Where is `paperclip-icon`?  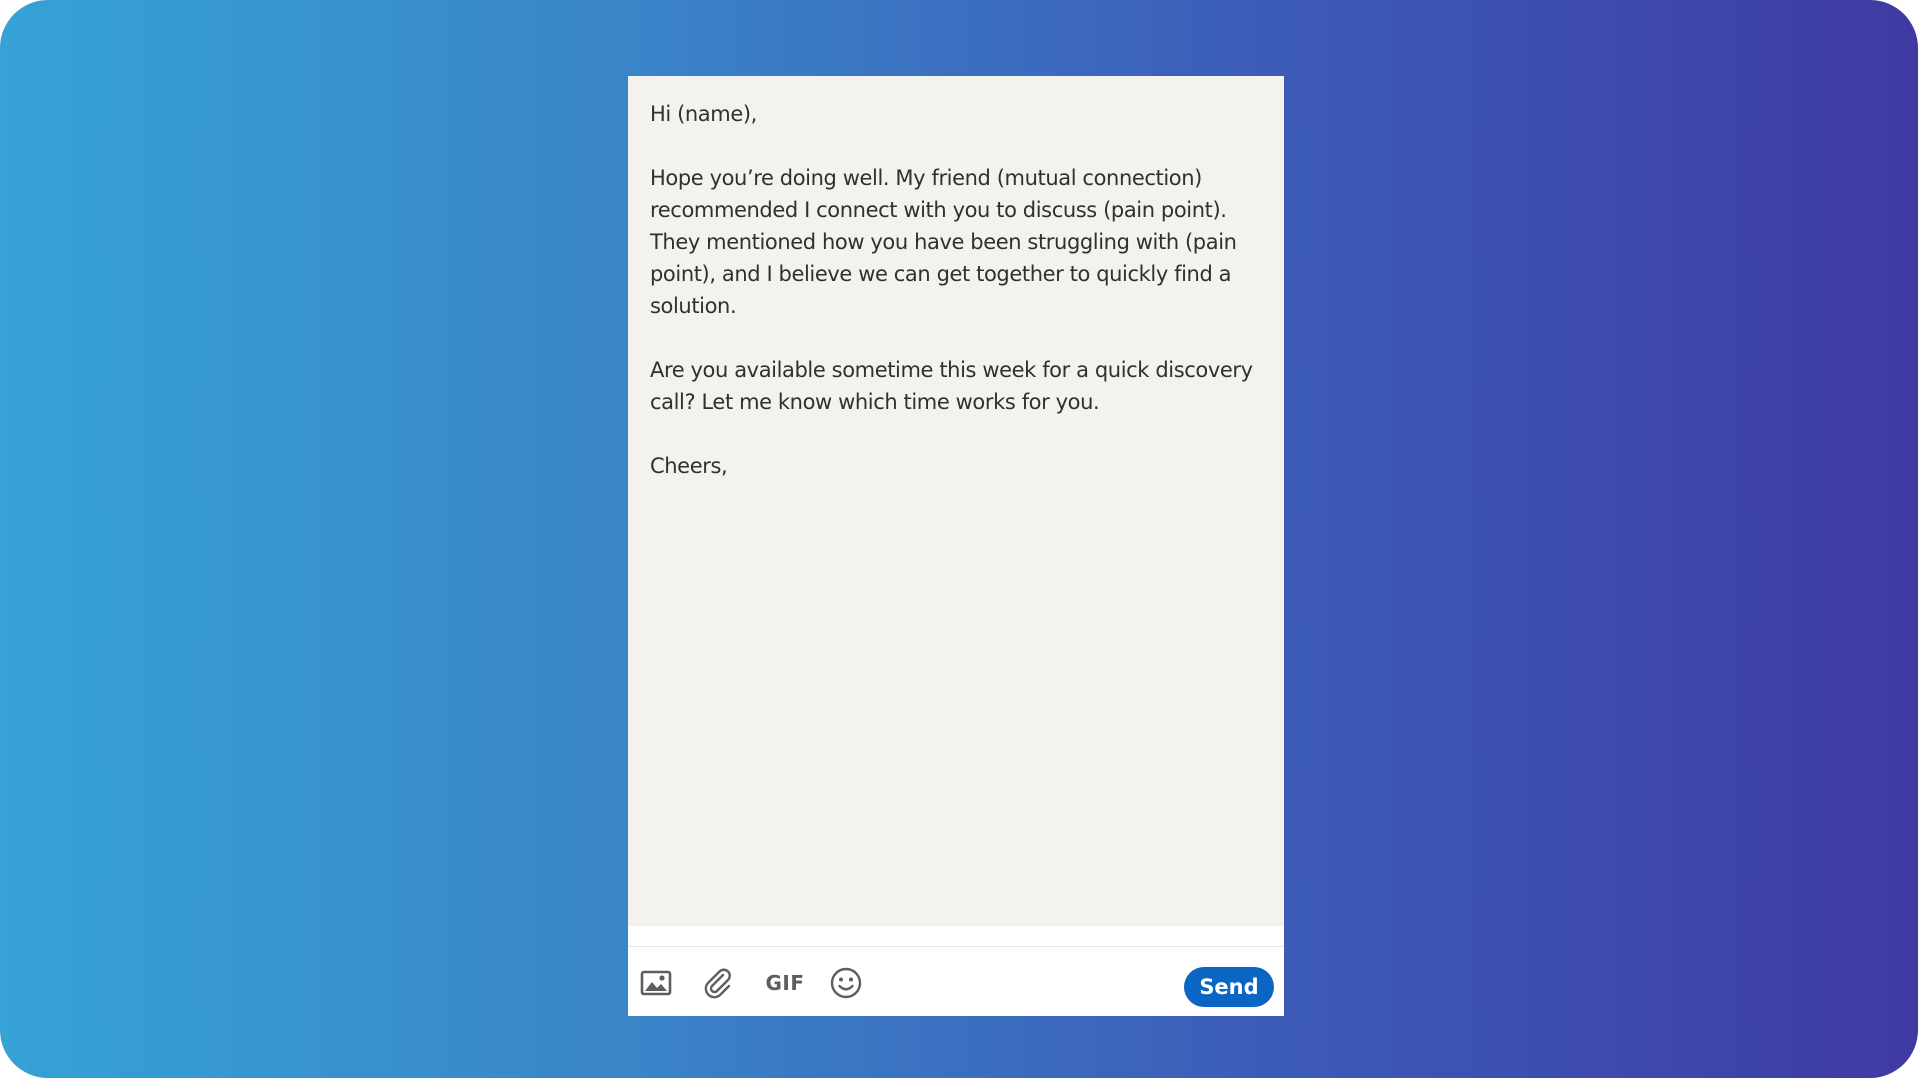
paperclip-icon is located at coordinates (718, 983).